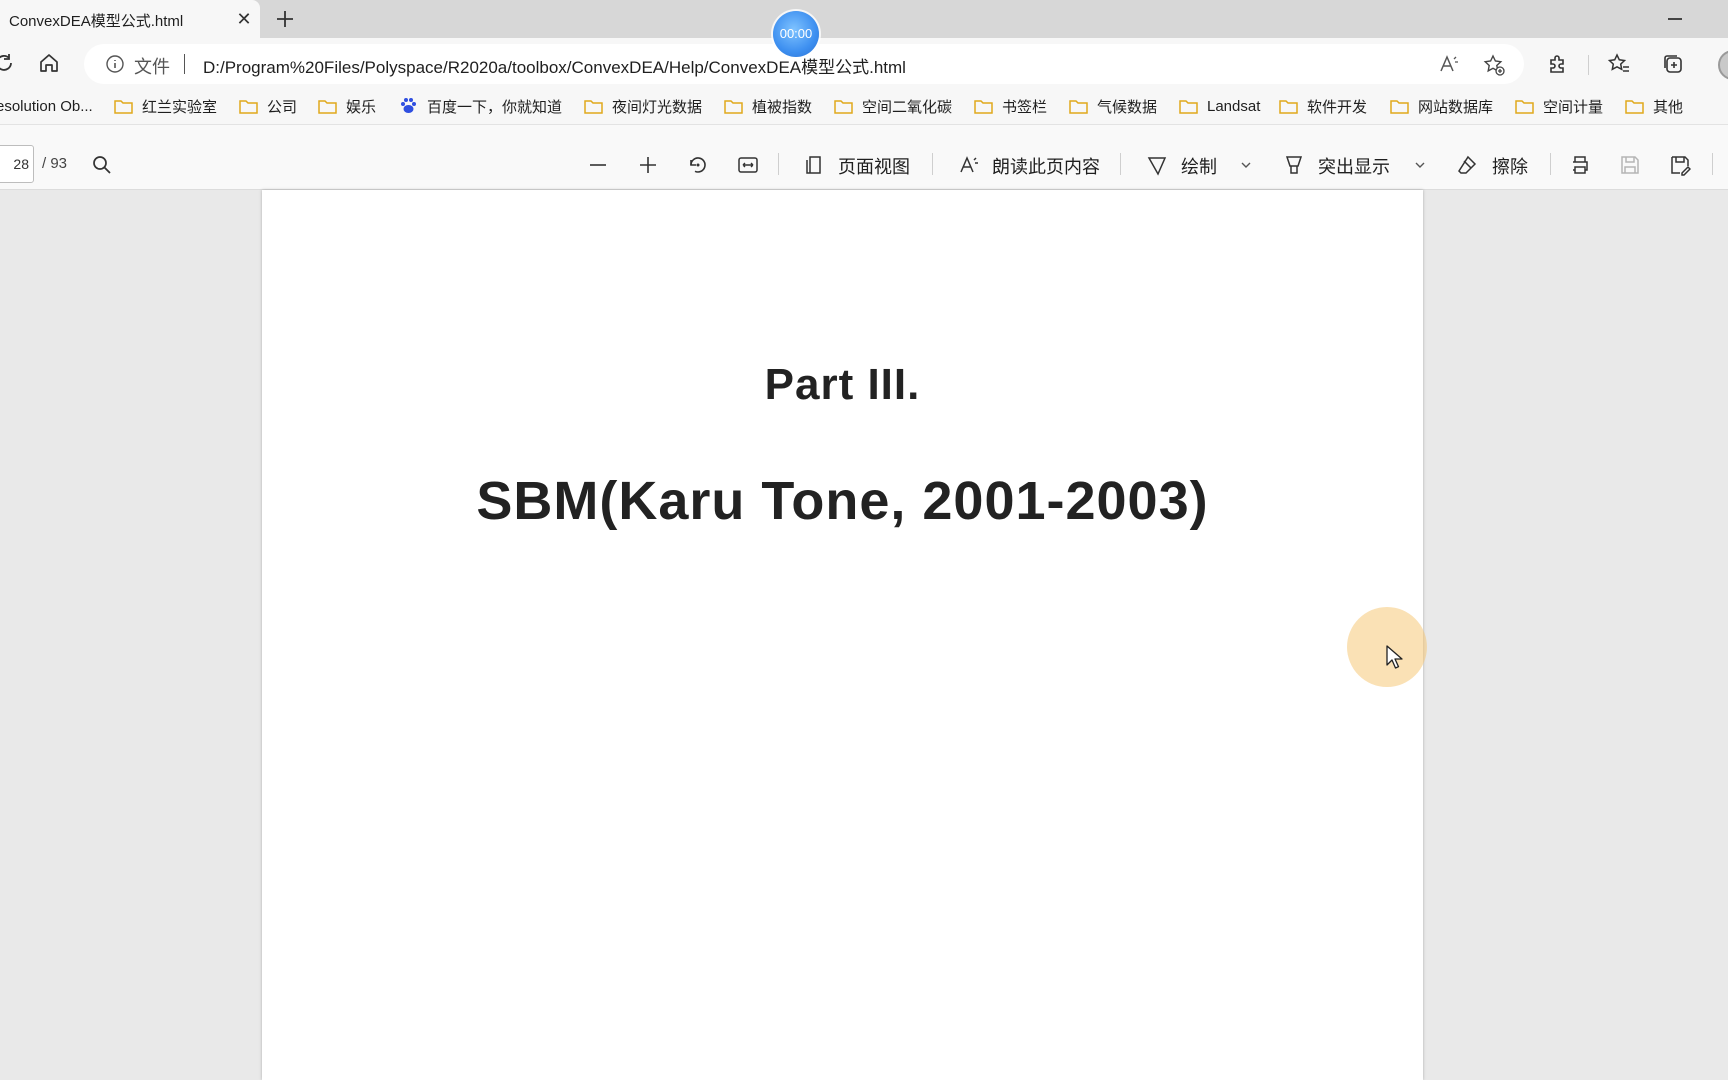 The height and width of the screenshot is (1080, 1728). I want to click on bookmark-folder: Landsat, so click(1219, 106).